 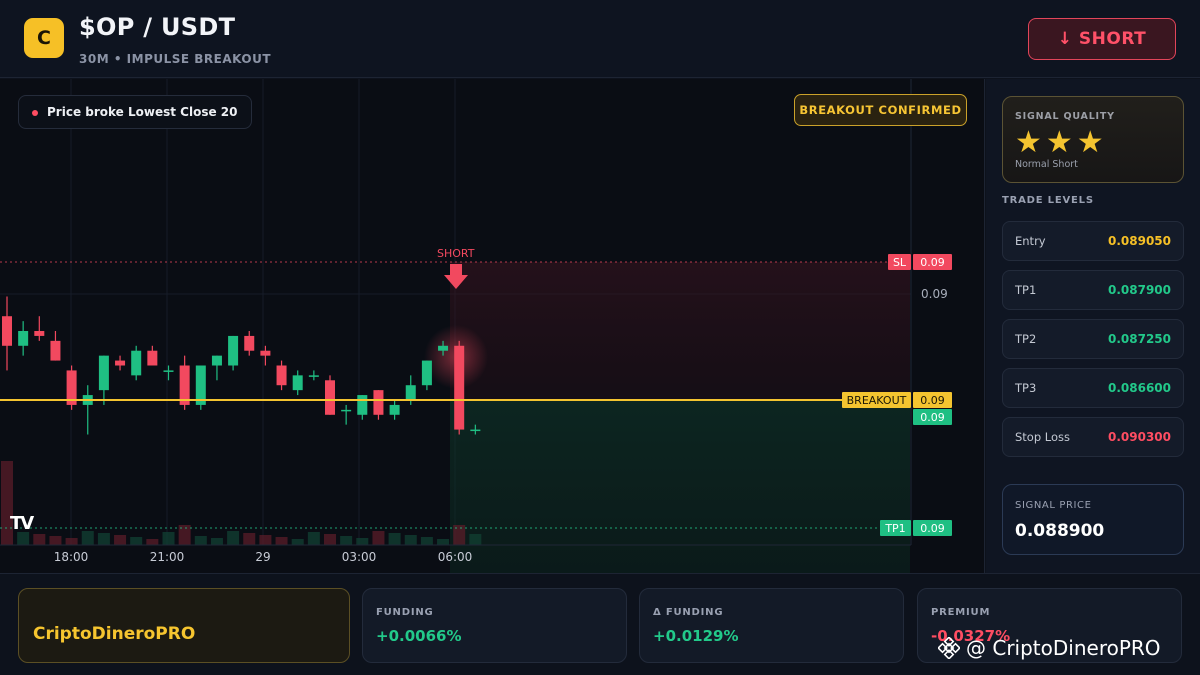 What do you see at coordinates (241, 503) in the screenshot?
I see `volume-bars` at bounding box center [241, 503].